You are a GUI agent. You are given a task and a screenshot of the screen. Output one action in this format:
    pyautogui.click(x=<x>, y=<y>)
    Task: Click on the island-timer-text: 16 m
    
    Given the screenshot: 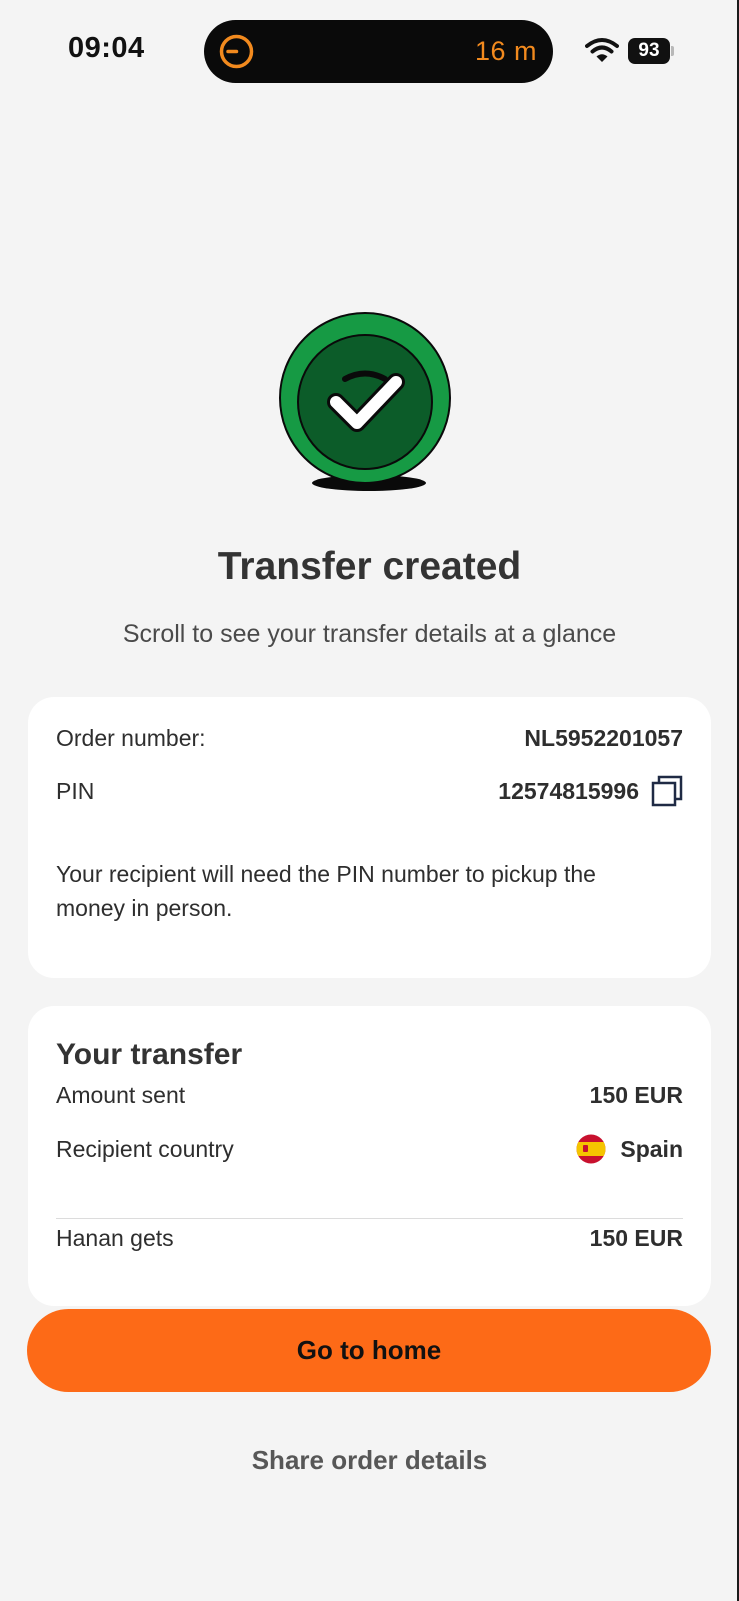 What is the action you would take?
    pyautogui.click(x=505, y=51)
    